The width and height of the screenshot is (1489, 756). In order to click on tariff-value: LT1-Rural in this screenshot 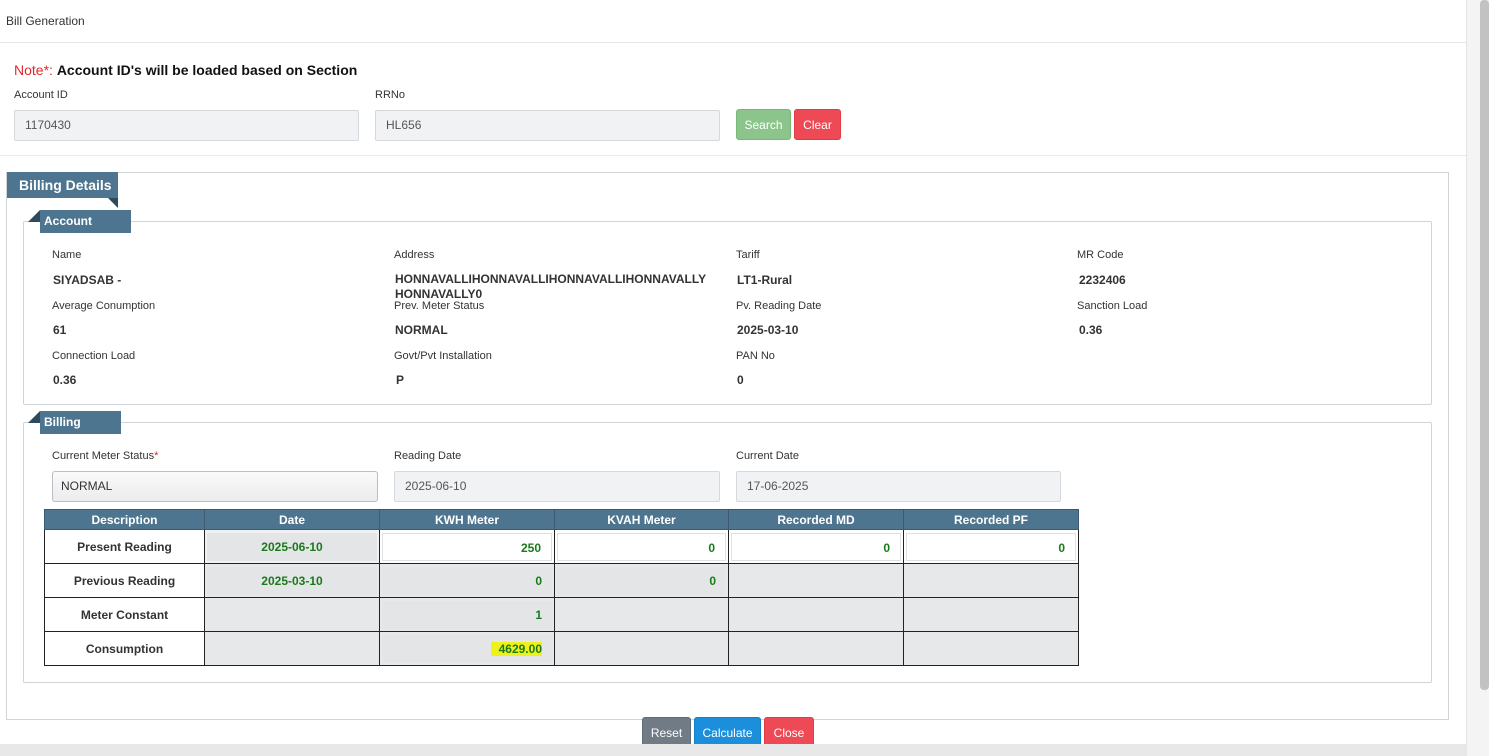, I will do `click(765, 280)`.